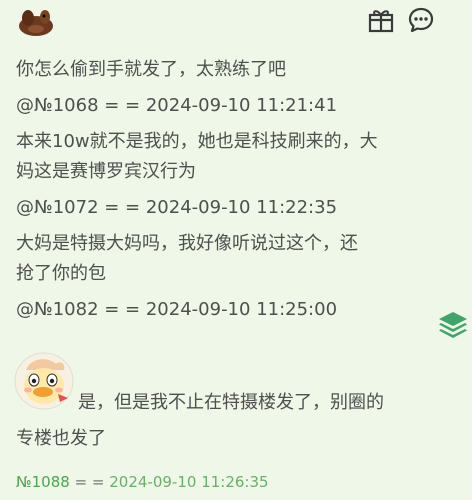  I want to click on post-meta-footer: №1088 = = 2024-09-10 11:26:35, so click(142, 482).